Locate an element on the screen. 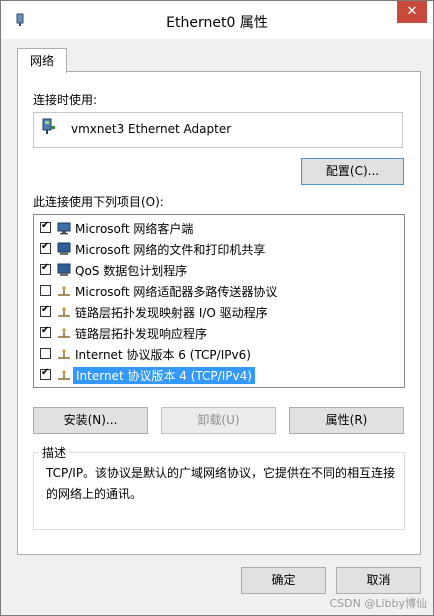 The image size is (434, 616). list-item: Microsoft 网络适配器多路传送器协议 is located at coordinates (219, 291).